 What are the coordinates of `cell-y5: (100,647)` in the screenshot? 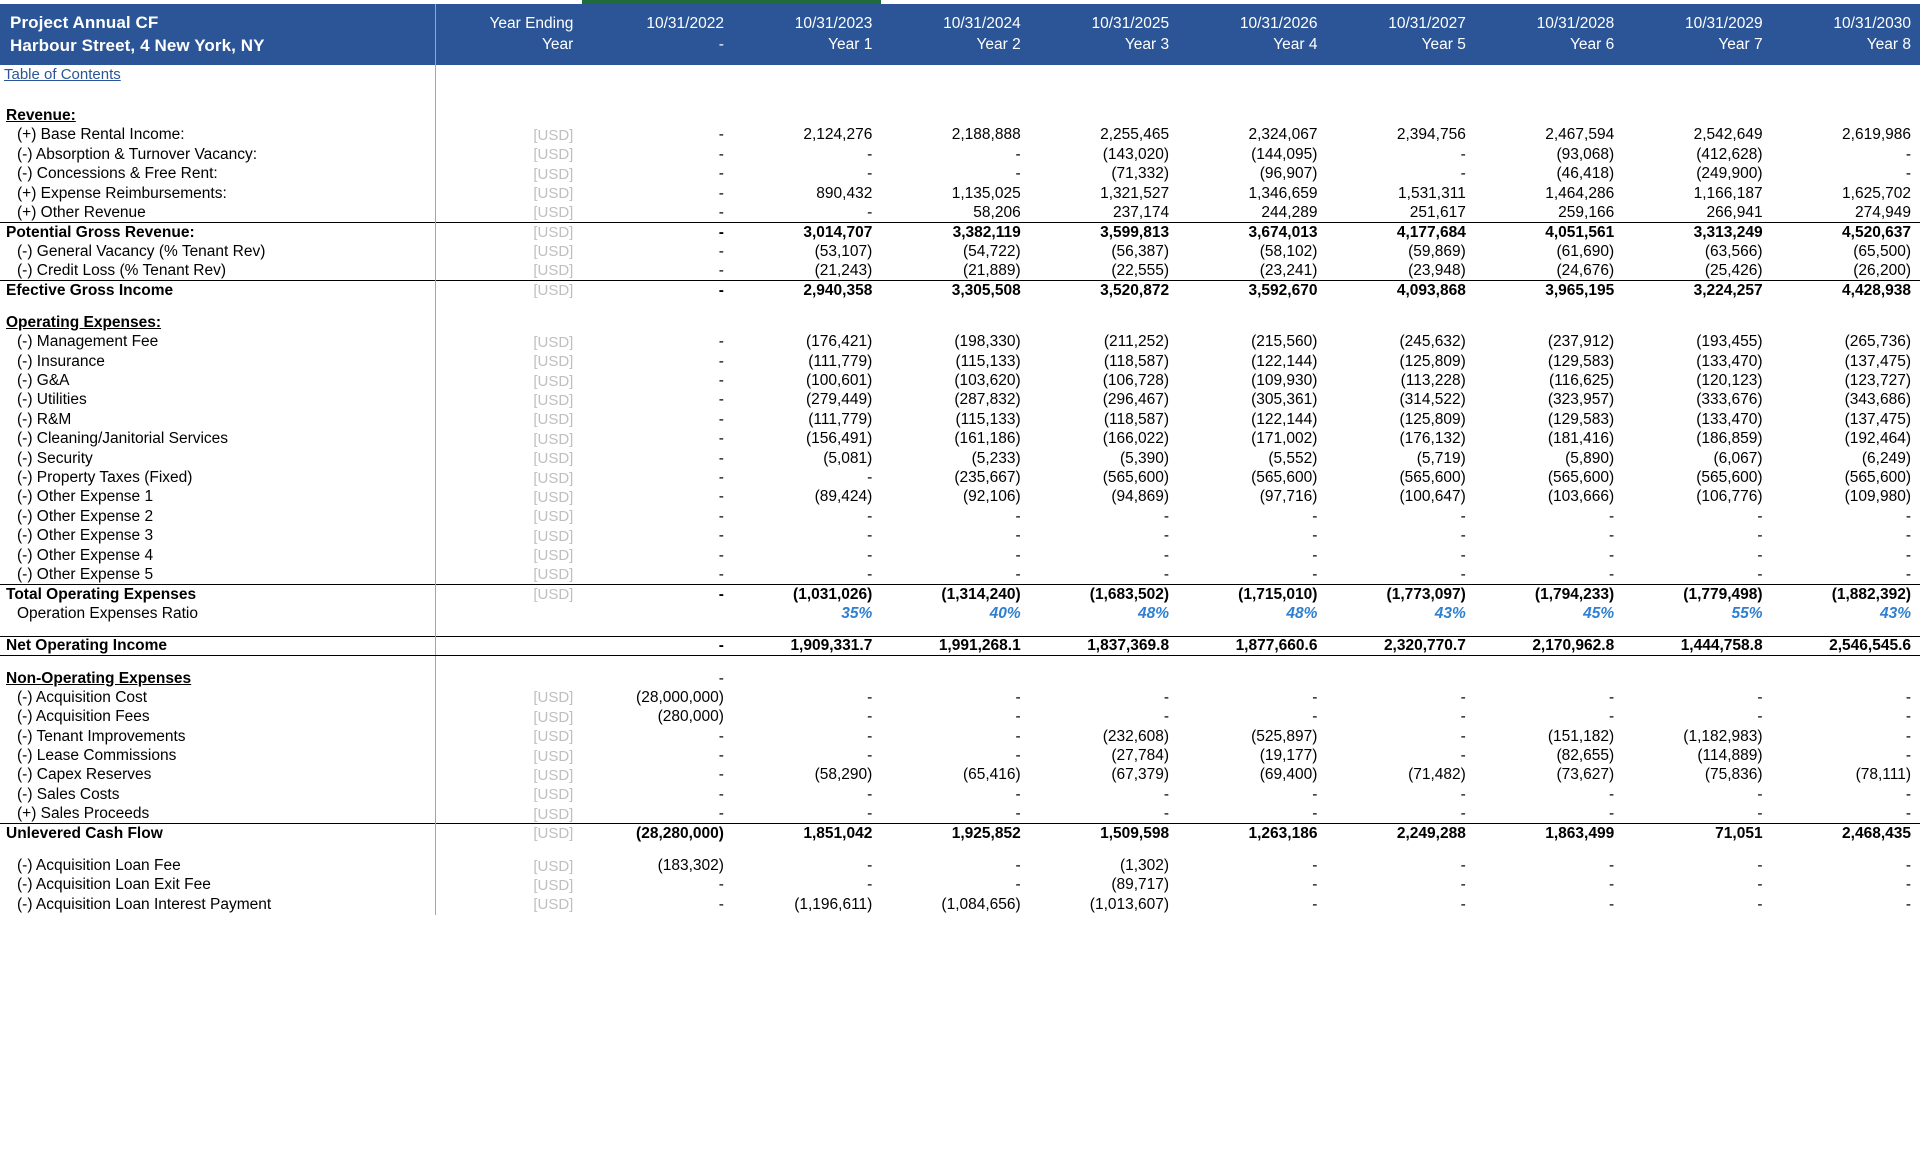 It's located at (1400, 497).